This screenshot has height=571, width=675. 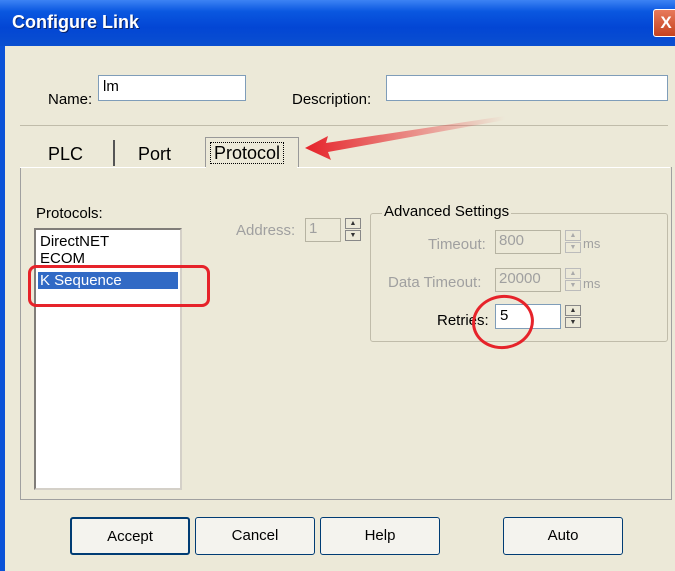 I want to click on close-icon: X, so click(x=664, y=23).